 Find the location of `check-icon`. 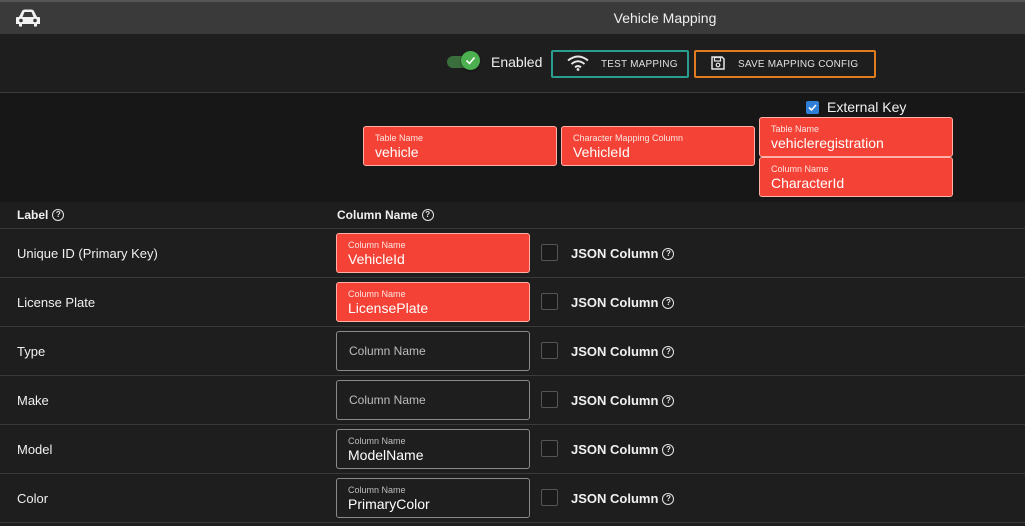

check-icon is located at coordinates (470, 60).